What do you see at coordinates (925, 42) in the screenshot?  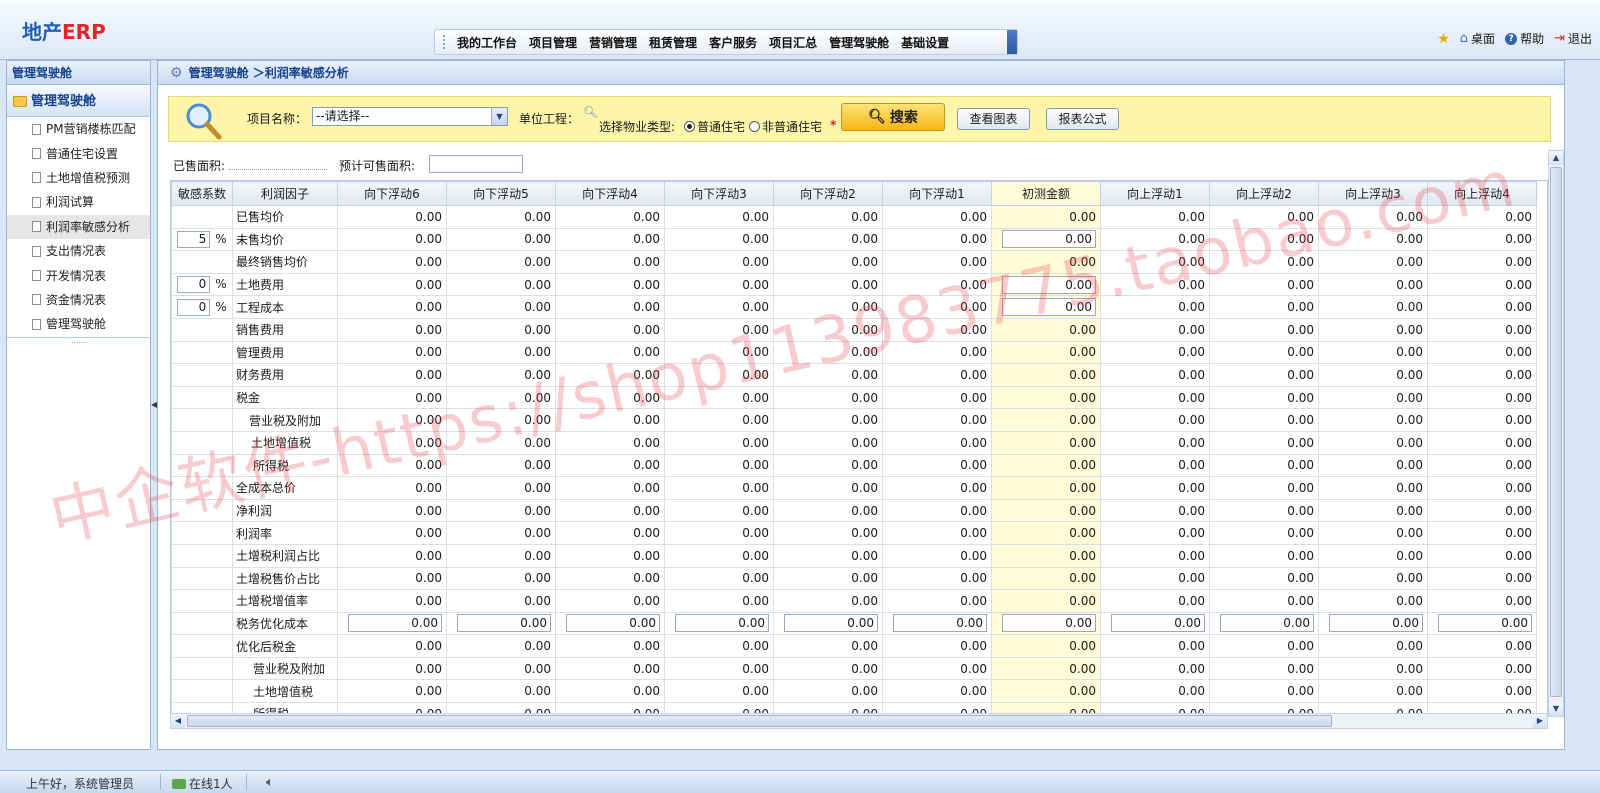 I see `nav-item-settings: 基础设置` at bounding box center [925, 42].